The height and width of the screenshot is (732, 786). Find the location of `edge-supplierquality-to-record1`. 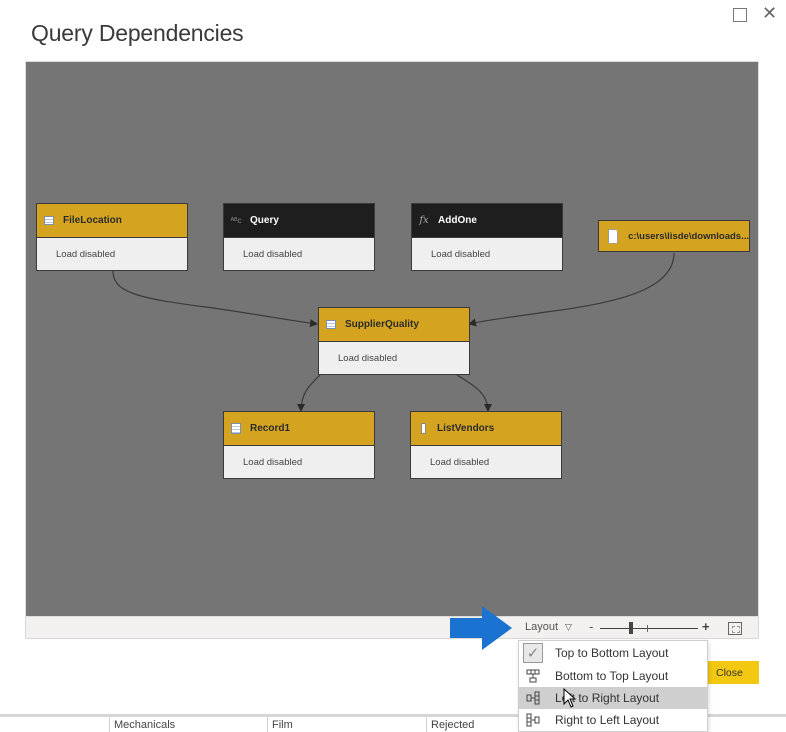

edge-supplierquality-to-record1 is located at coordinates (309, 393).